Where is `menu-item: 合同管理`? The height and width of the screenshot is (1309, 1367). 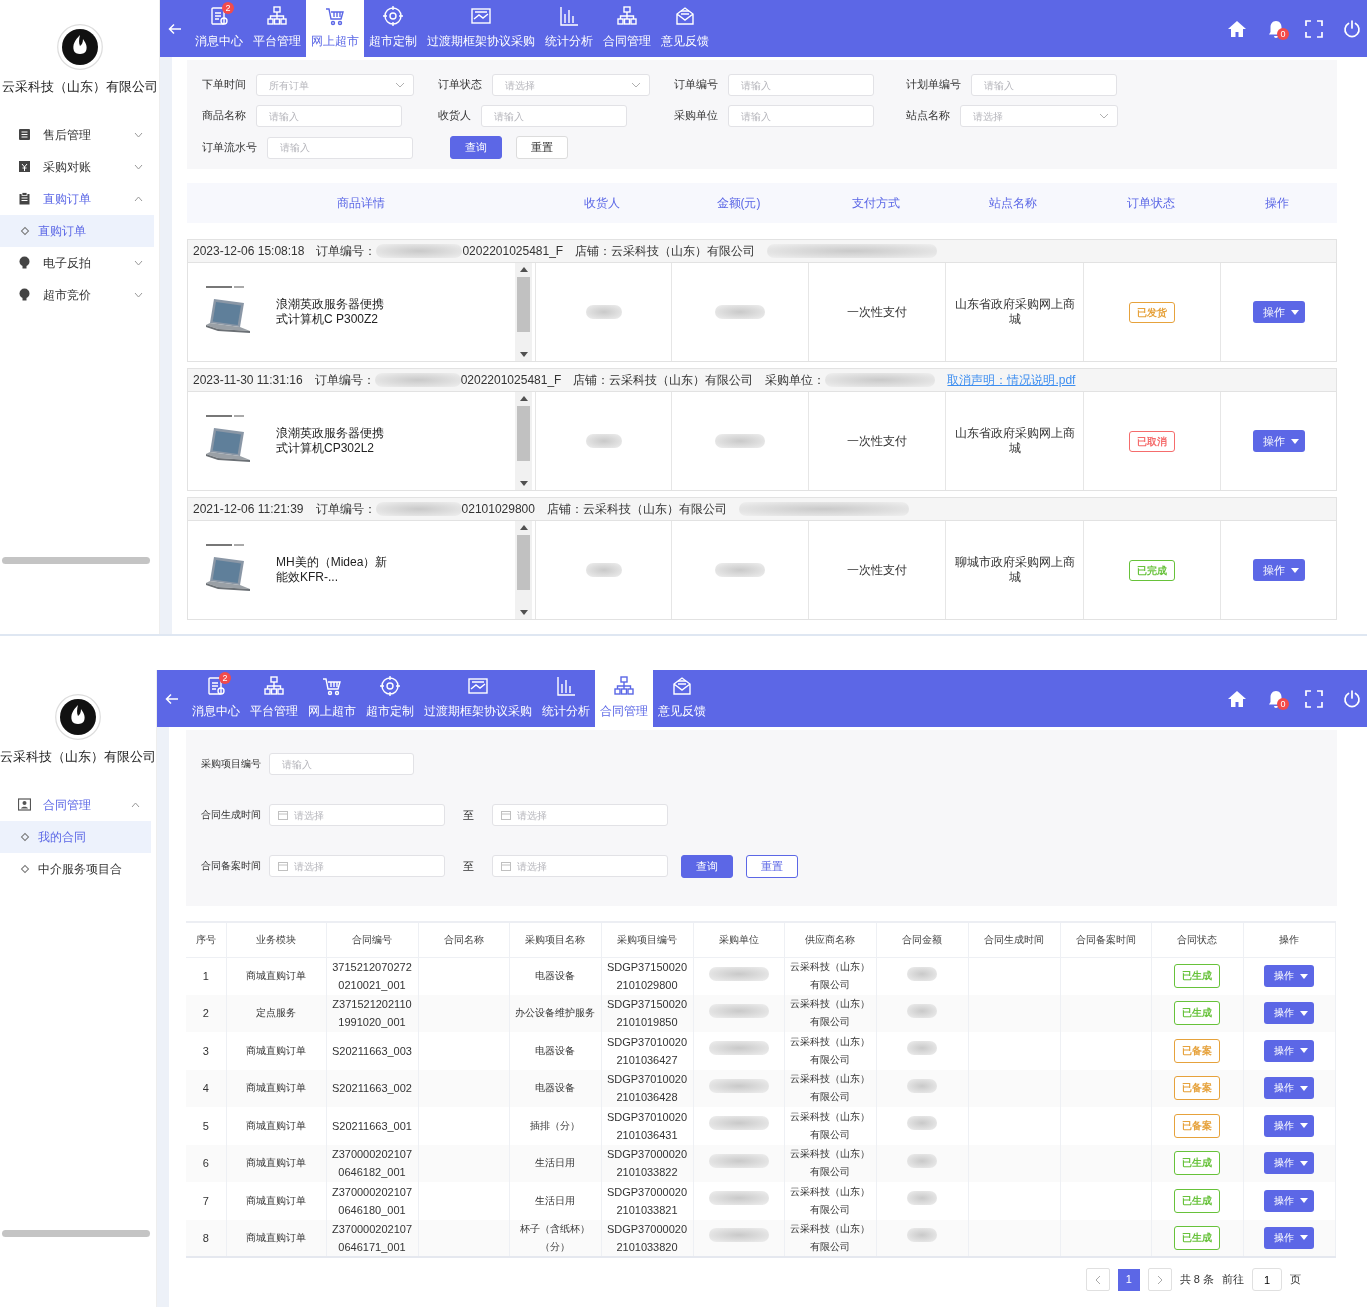
menu-item: 合同管理 is located at coordinates (78, 804).